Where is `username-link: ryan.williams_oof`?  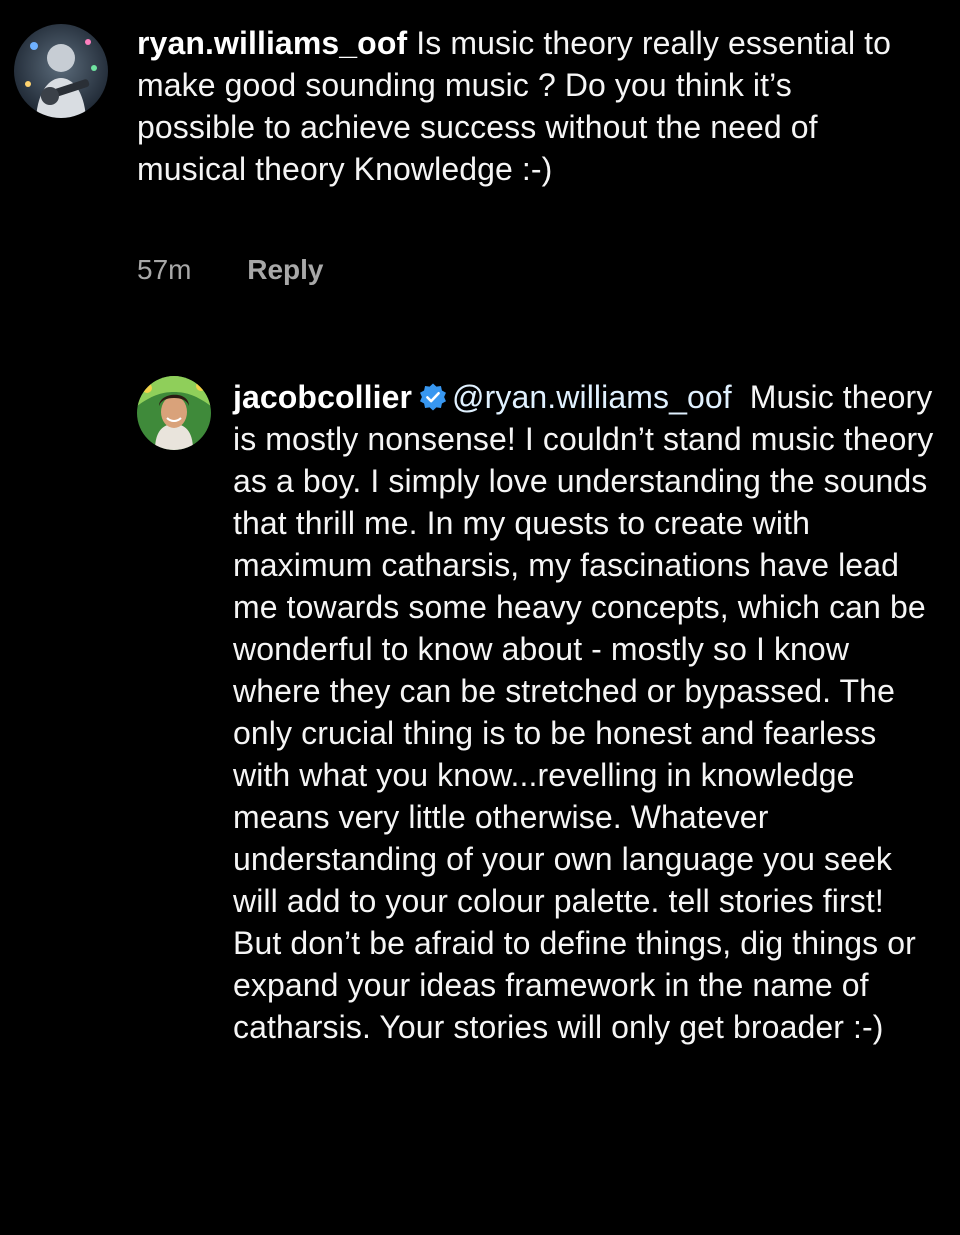
username-link: ryan.williams_oof is located at coordinates (272, 43).